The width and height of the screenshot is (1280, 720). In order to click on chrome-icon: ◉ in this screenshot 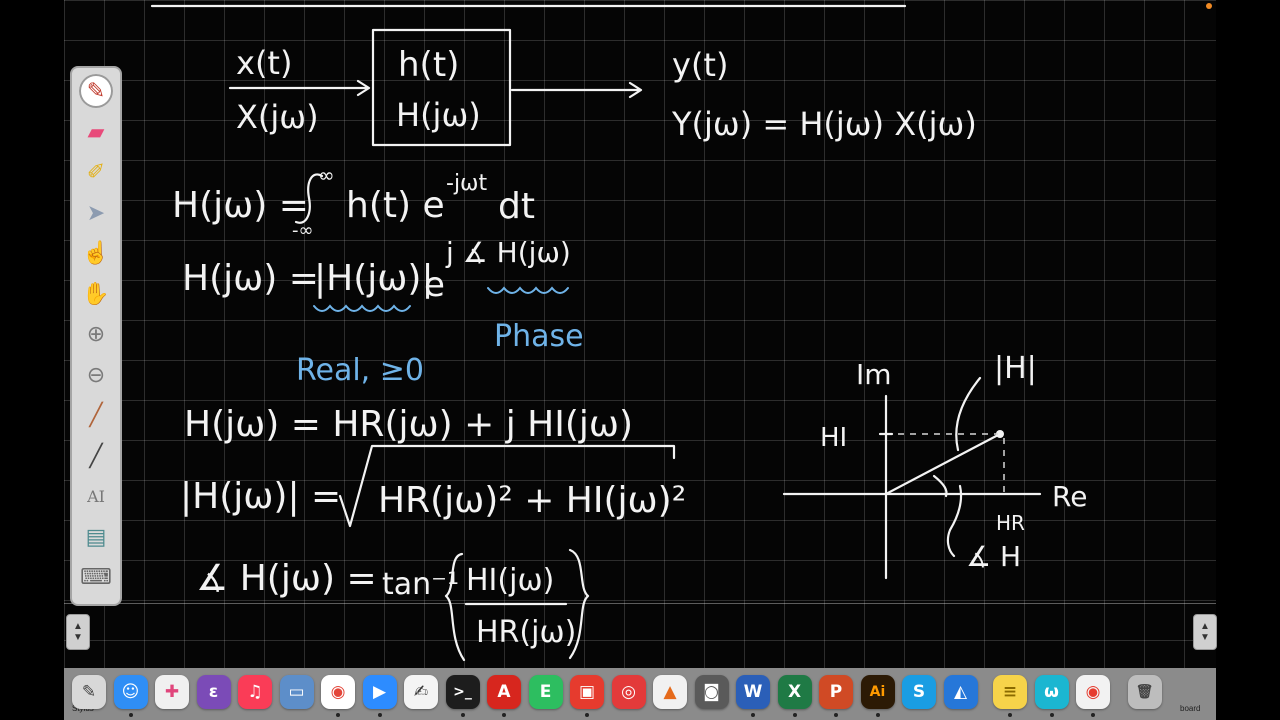, I will do `click(338, 692)`.